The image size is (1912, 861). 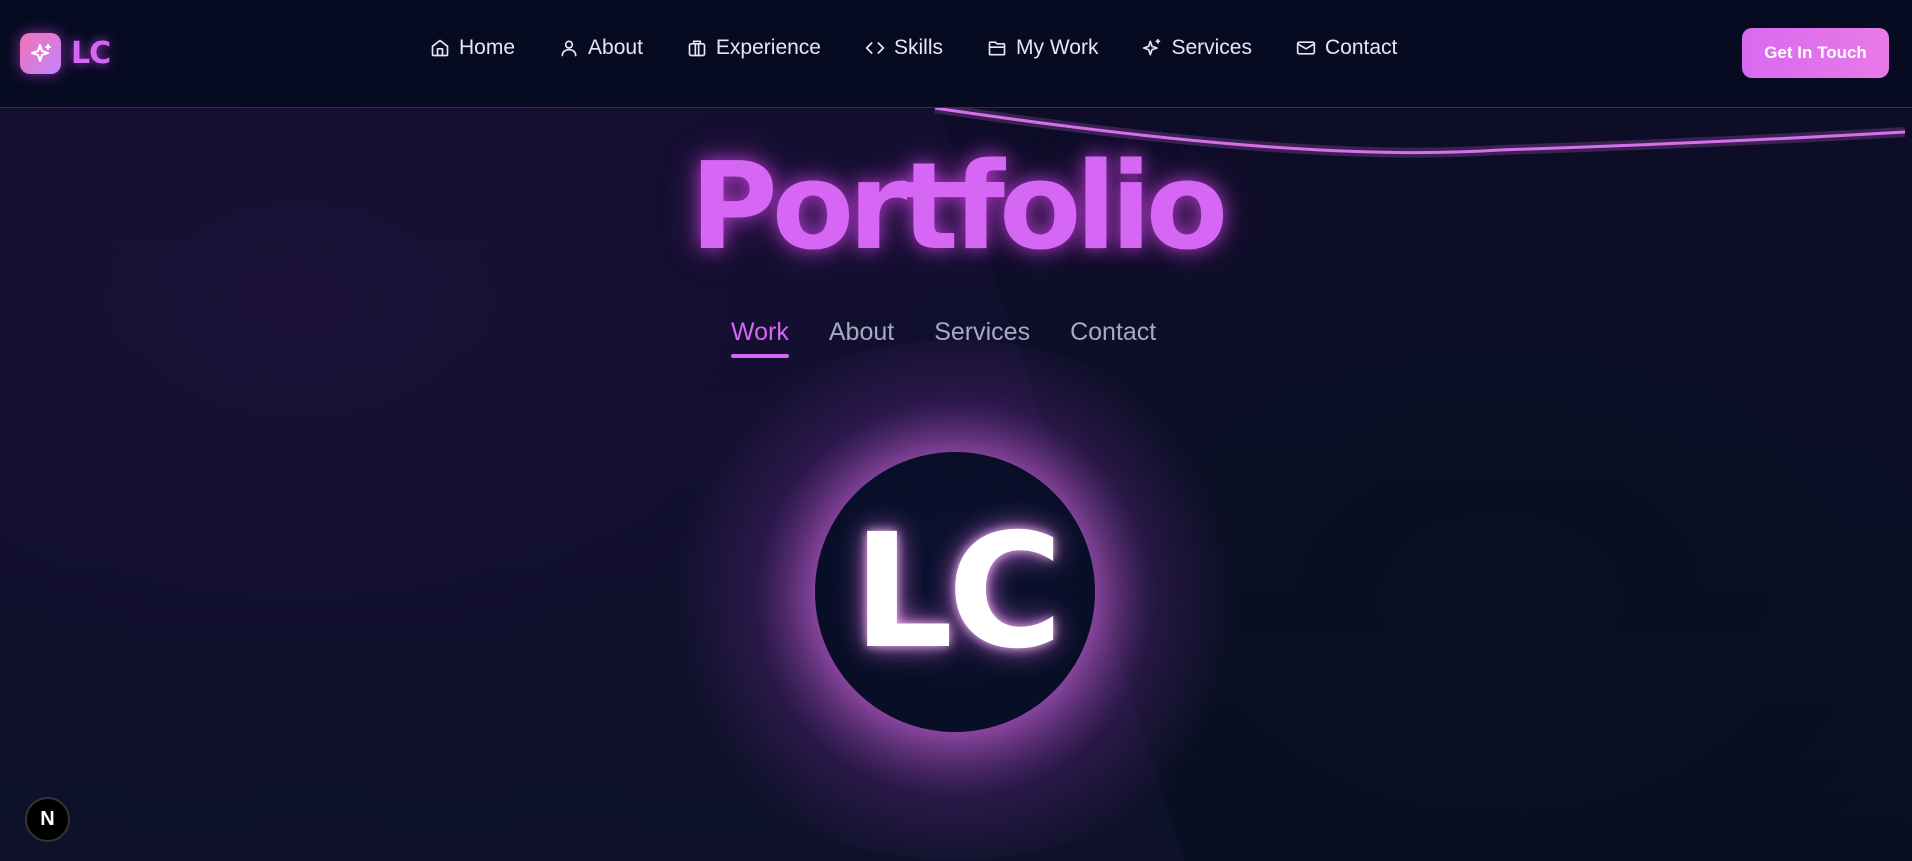 I want to click on nav-item-my-work: My Work, so click(x=1042, y=48).